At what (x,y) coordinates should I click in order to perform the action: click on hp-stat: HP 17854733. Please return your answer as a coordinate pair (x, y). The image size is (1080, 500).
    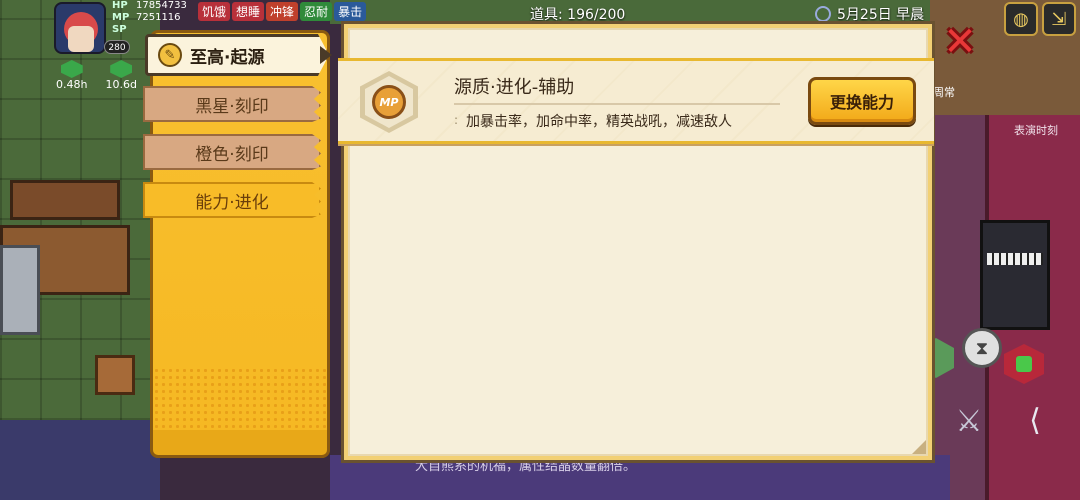
    Looking at the image, I should click on (156, 6).